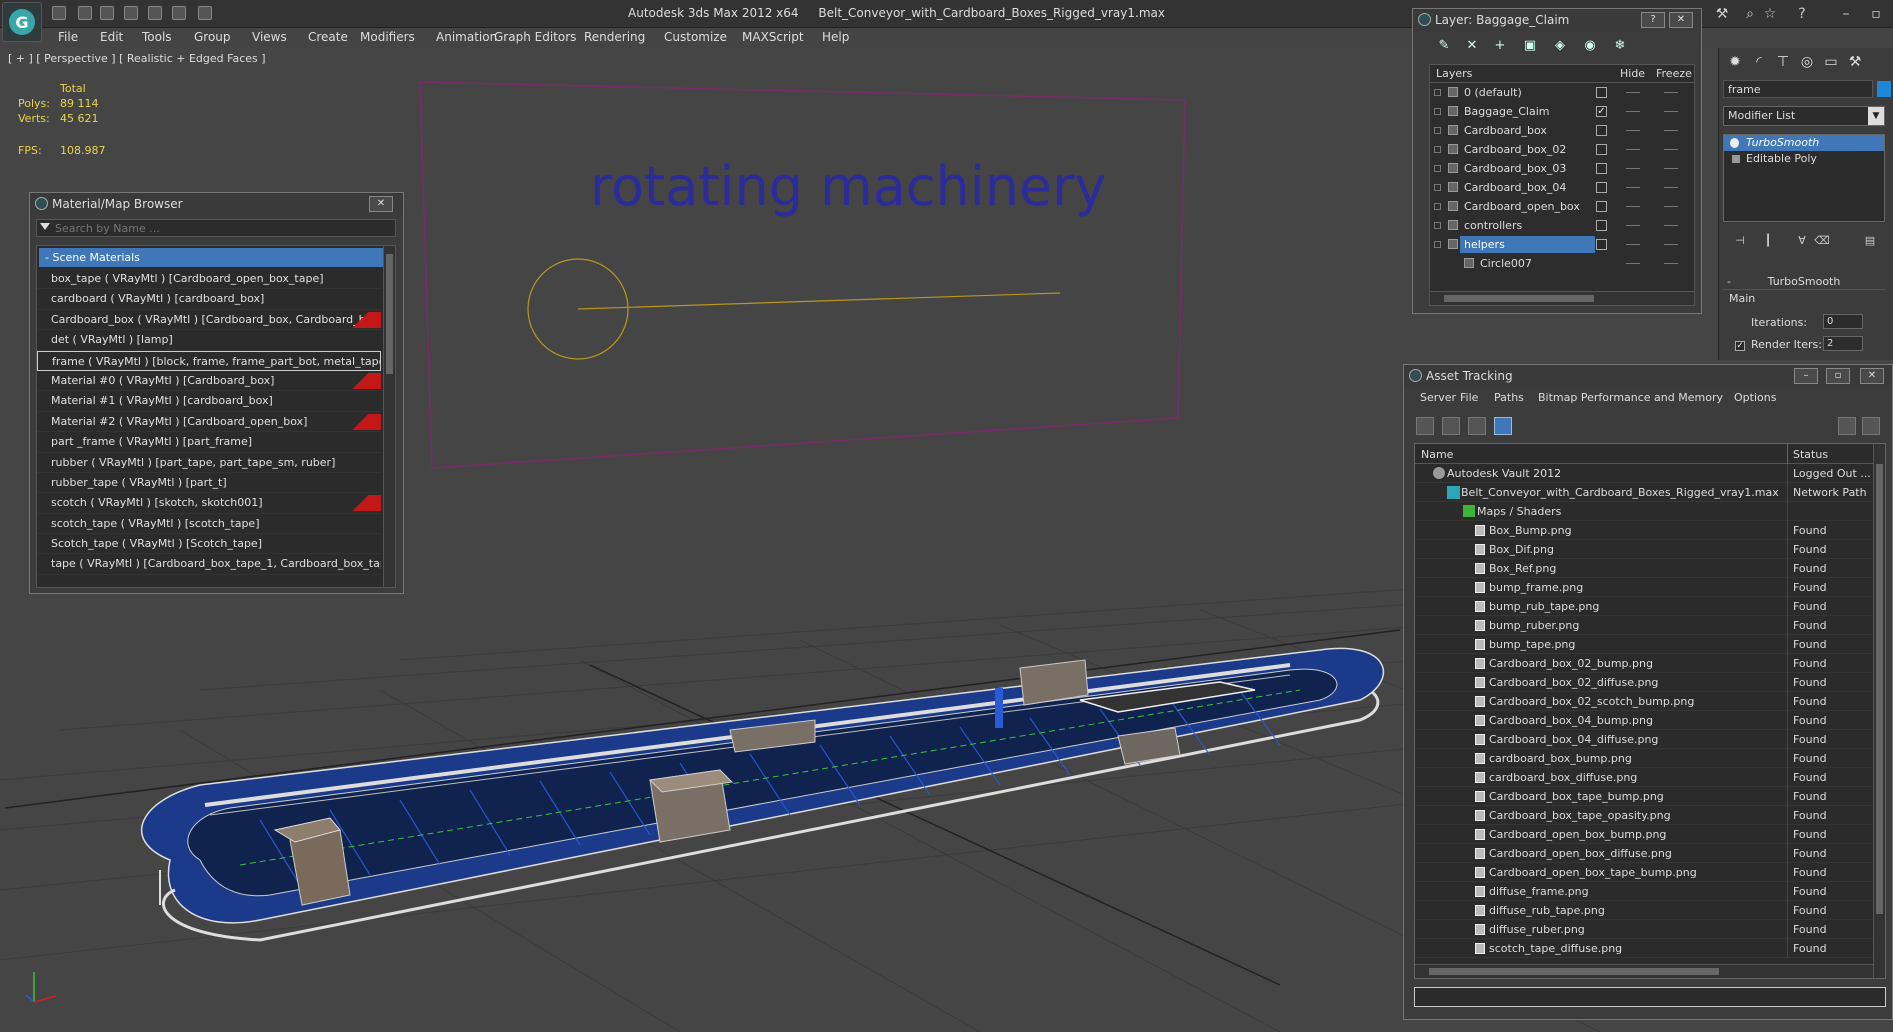  What do you see at coordinates (1562, 149) in the screenshot?
I see `layer-row: Cardboard_box_02` at bounding box center [1562, 149].